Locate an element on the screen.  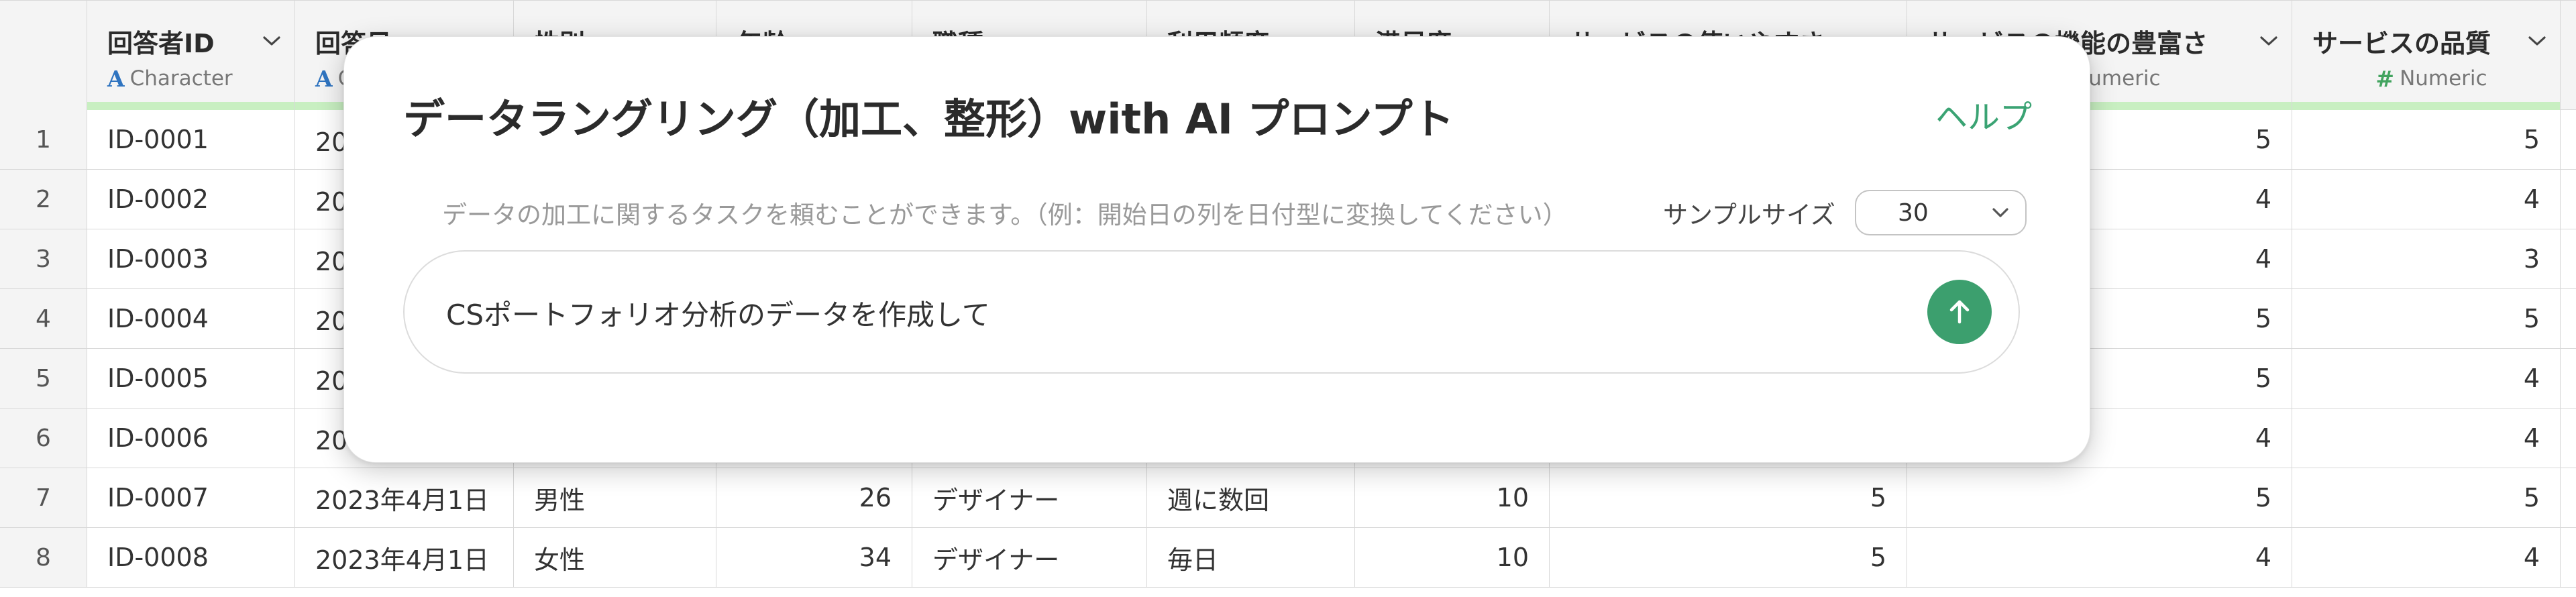
row-number: 8 is located at coordinates (43, 557).